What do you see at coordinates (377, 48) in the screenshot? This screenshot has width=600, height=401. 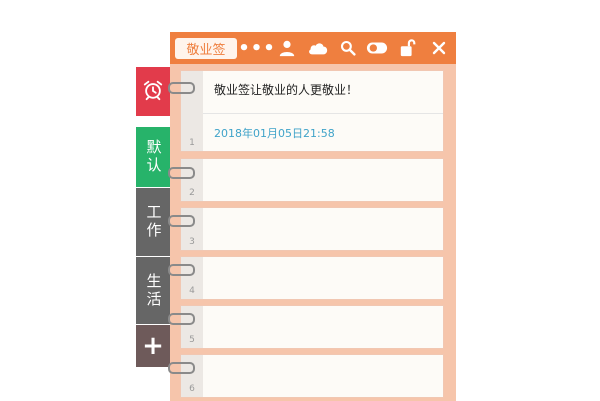 I see `toggle-icon` at bounding box center [377, 48].